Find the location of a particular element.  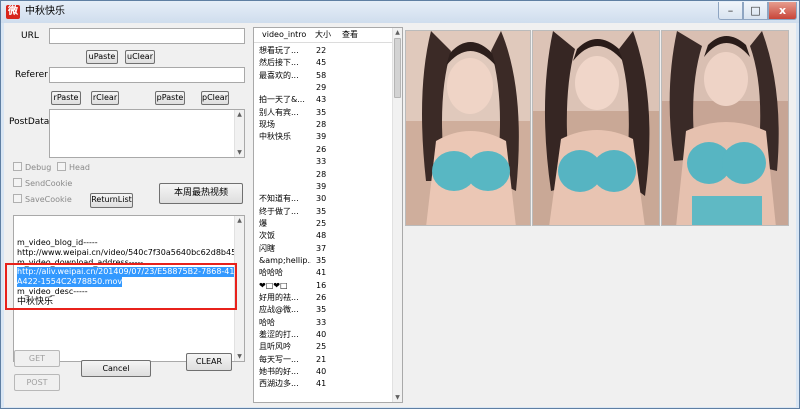

list-row: 别人有宾... 35 is located at coordinates (323, 113).